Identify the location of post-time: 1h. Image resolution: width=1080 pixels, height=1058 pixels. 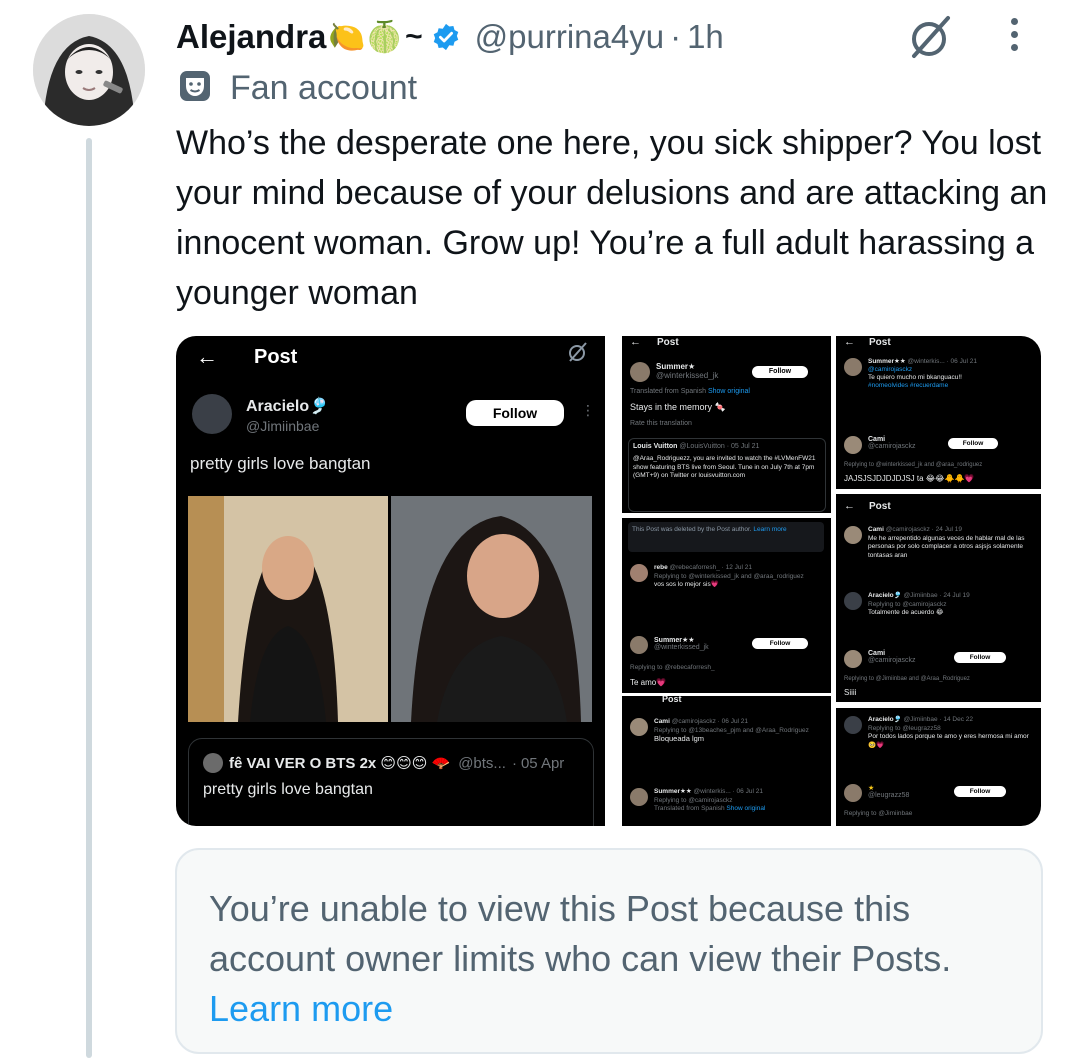
(705, 37).